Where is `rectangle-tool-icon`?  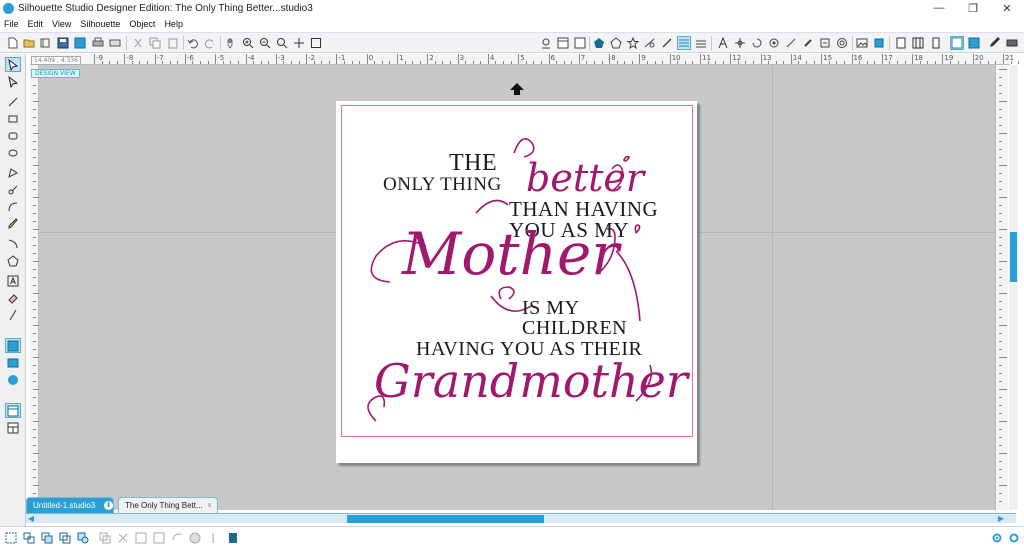
rectangle-tool-icon is located at coordinates (13, 118).